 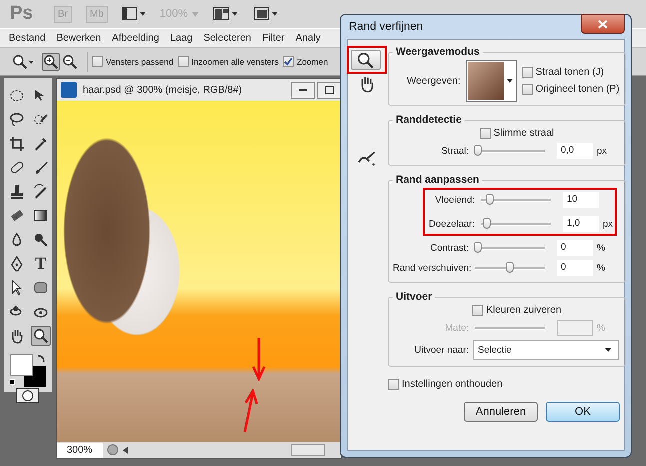 I want to click on pen-icon, so click(x=17, y=264).